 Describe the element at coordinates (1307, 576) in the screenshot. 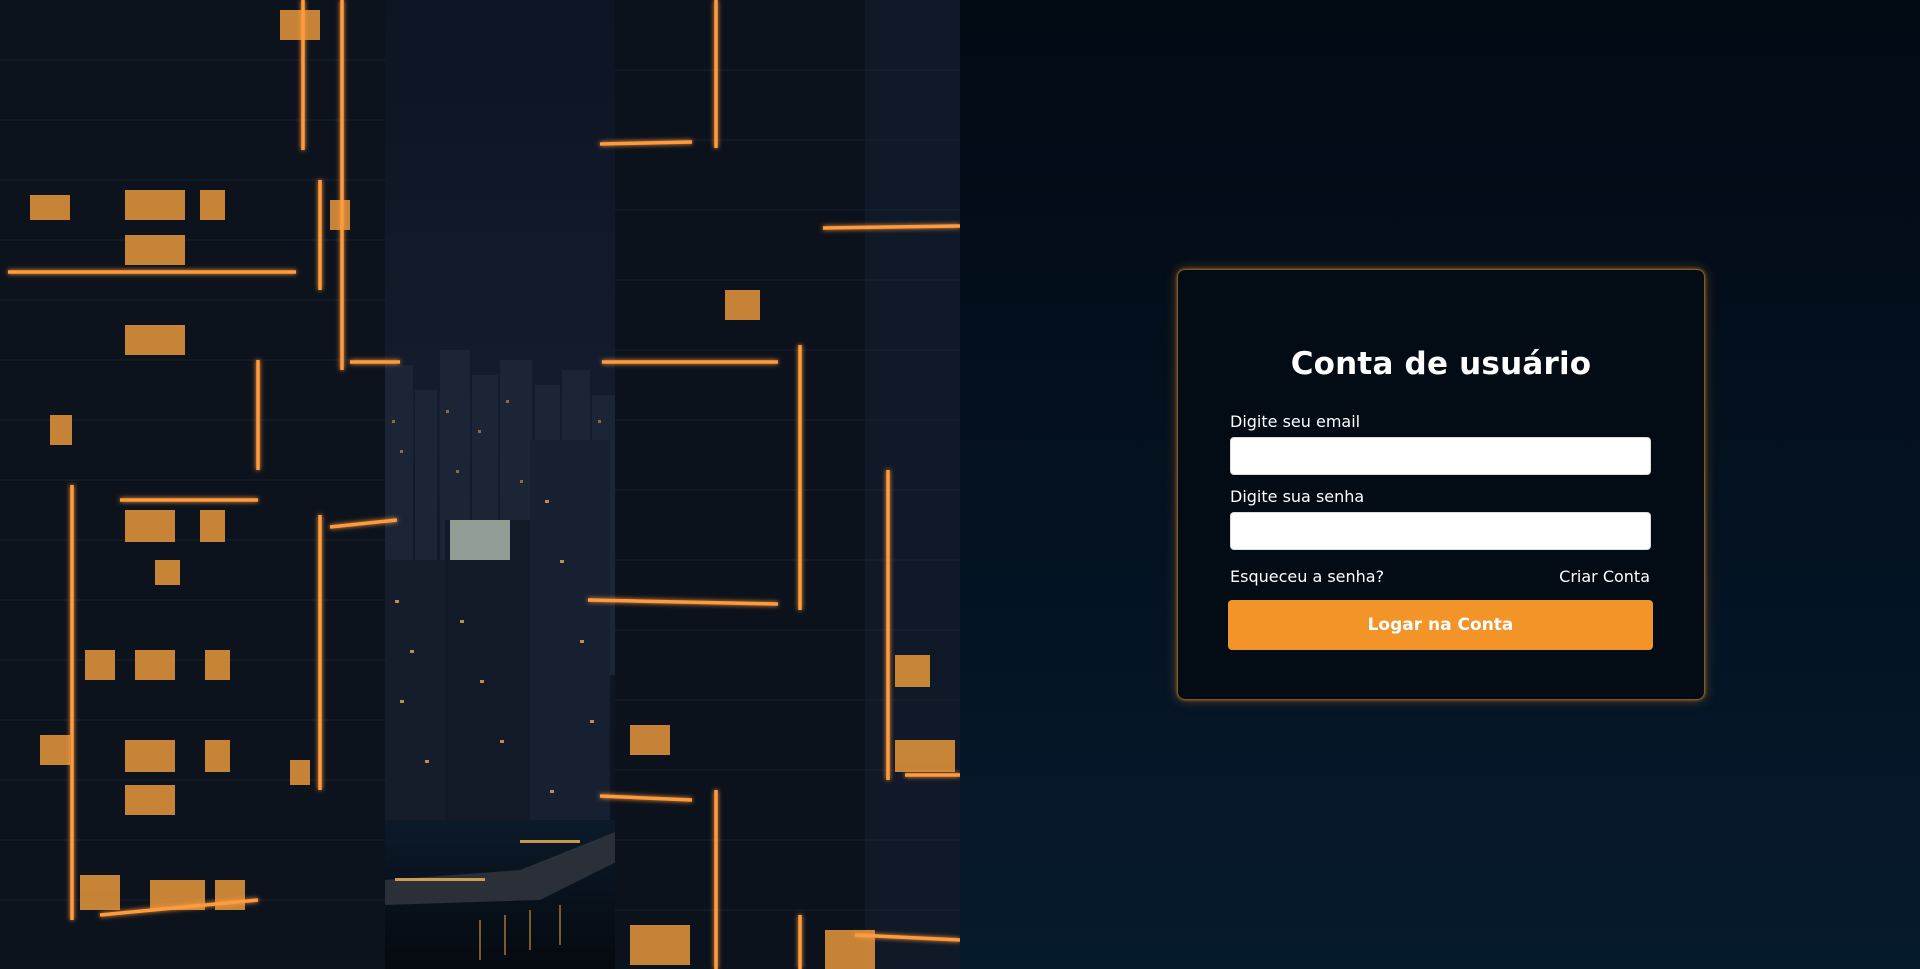

I see `forgot-password-link: Esqueceu a senha?` at that location.